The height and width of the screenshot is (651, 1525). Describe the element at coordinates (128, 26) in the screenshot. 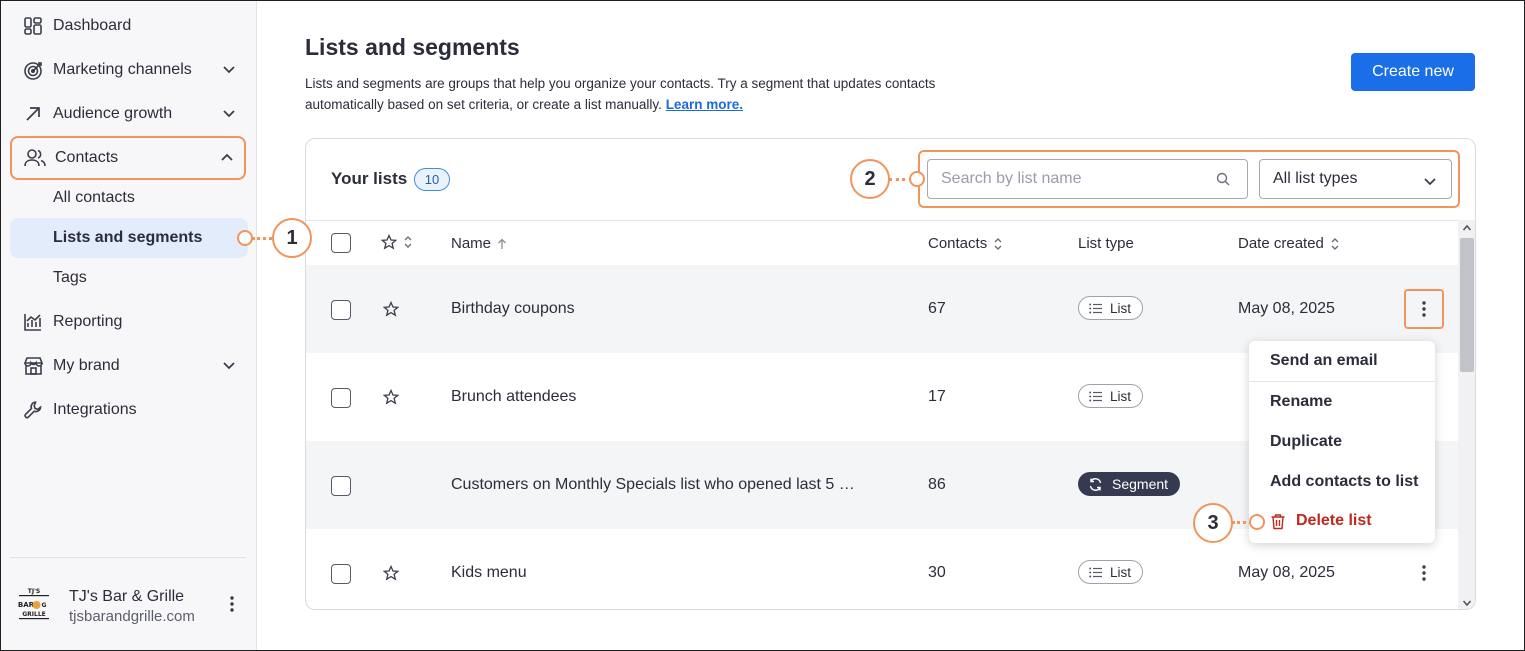

I see `sidebar-item-dashboard: Dashboard` at that location.